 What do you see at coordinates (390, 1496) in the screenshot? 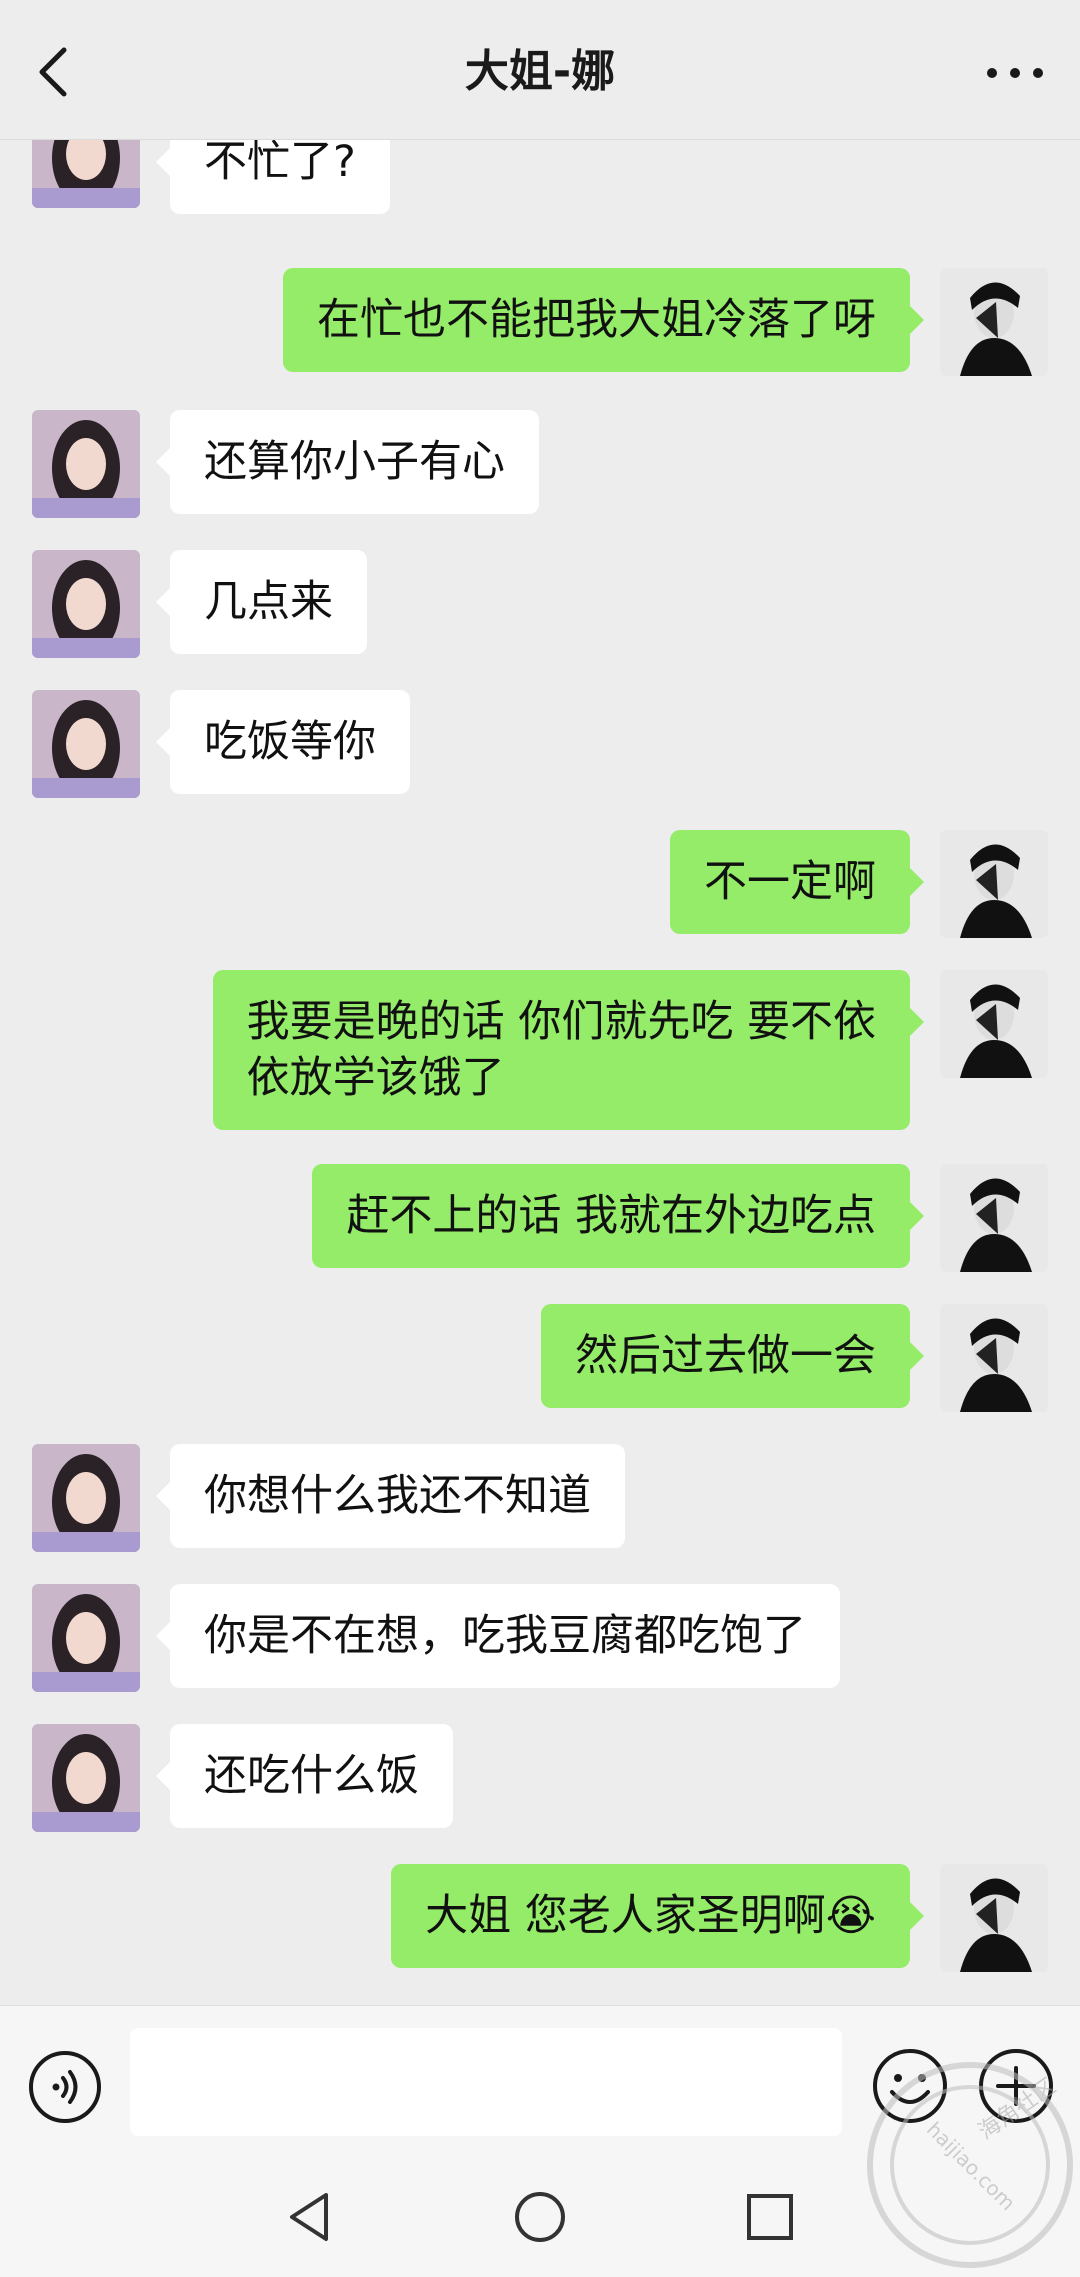
I see `message-bubble: 你想什么我还不知道` at bounding box center [390, 1496].